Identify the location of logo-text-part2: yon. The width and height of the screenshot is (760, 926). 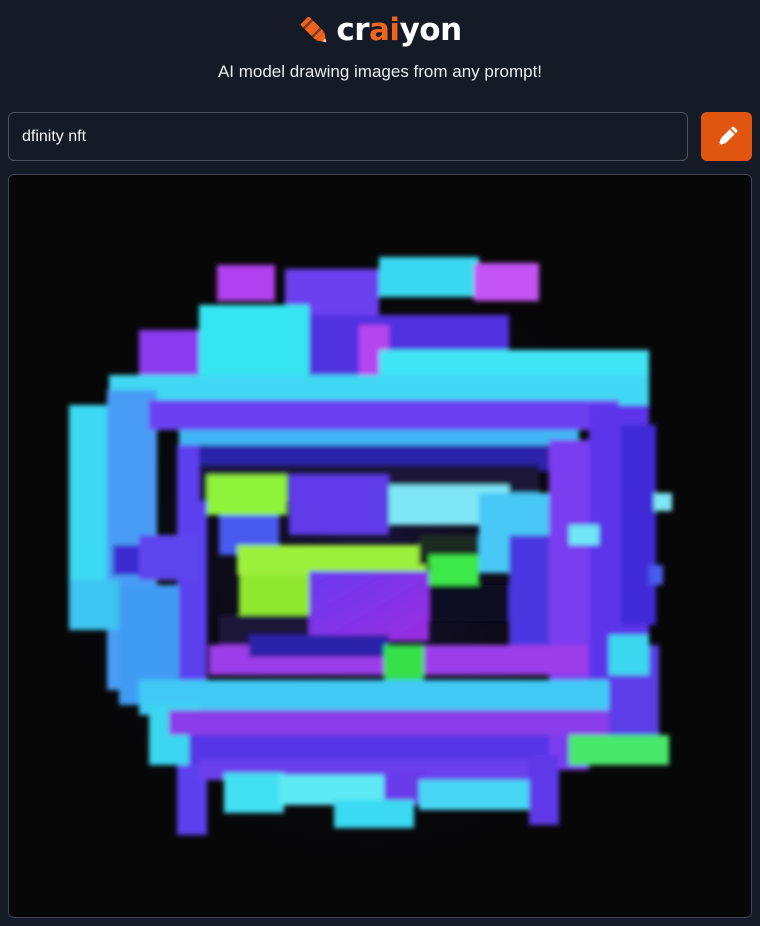
(431, 30).